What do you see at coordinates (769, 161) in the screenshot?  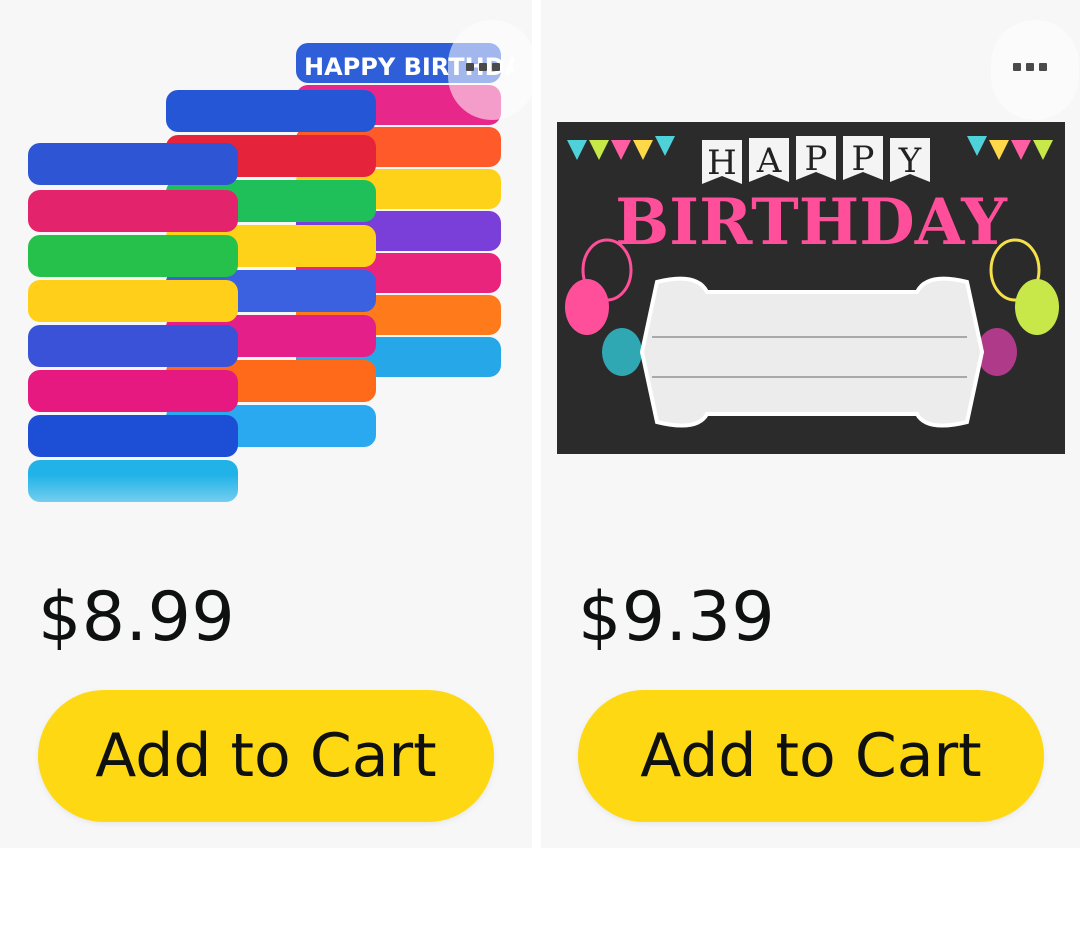 I see `banner-letter: A` at bounding box center [769, 161].